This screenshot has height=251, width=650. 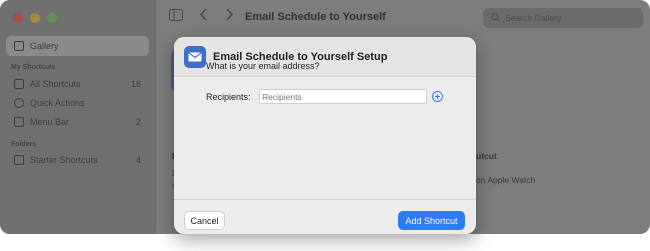 I want to click on cancel-button: Cancel, so click(x=204, y=220).